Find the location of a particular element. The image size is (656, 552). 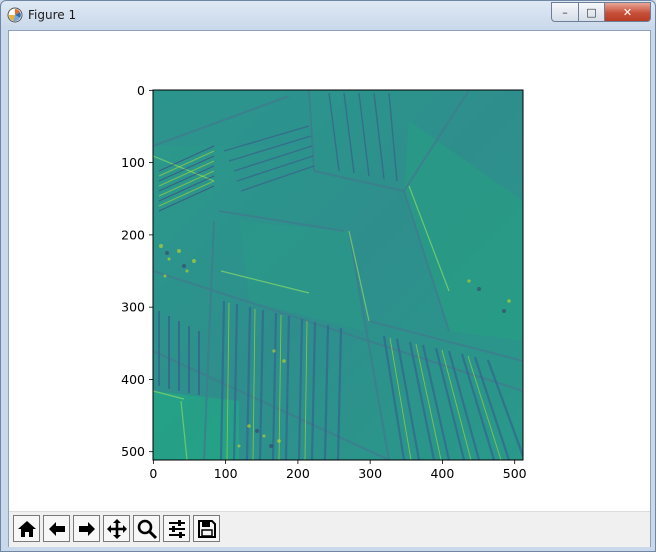

y-tick-label: 0 is located at coordinates (141, 90).